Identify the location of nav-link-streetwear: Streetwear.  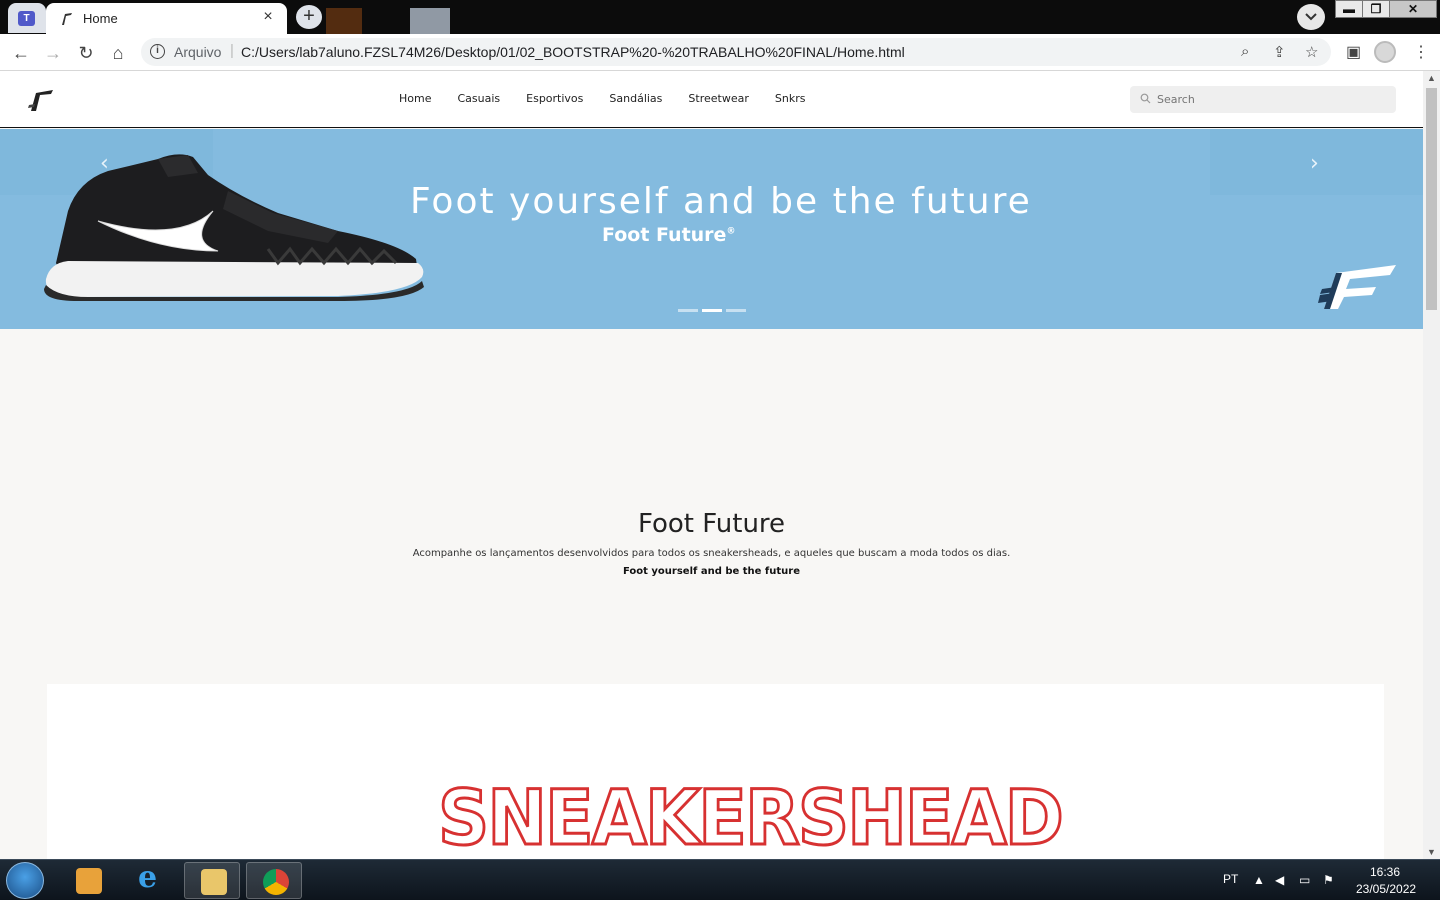
(718, 98).